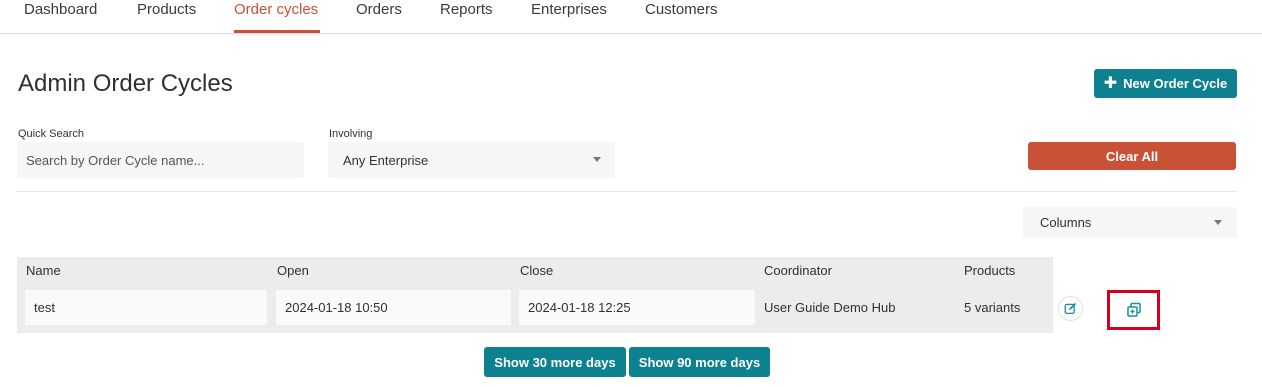 The height and width of the screenshot is (387, 1262). Describe the element at coordinates (1110, 83) in the screenshot. I see `plus-icon: ✚` at that location.